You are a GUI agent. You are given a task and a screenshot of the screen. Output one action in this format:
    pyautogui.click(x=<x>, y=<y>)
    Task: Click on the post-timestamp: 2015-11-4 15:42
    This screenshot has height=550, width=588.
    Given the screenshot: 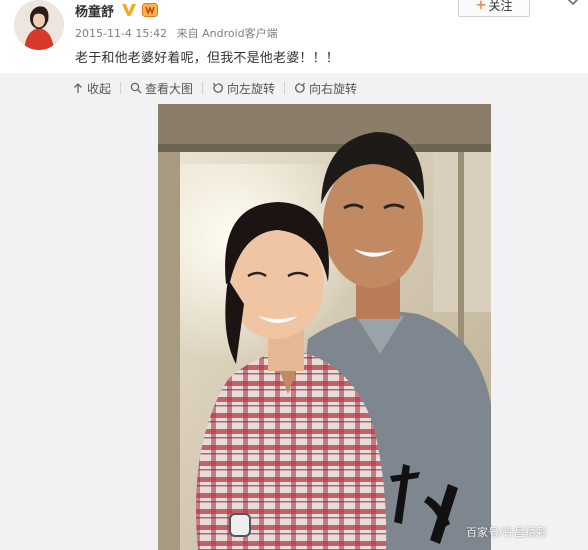 What is the action you would take?
    pyautogui.click(x=121, y=33)
    